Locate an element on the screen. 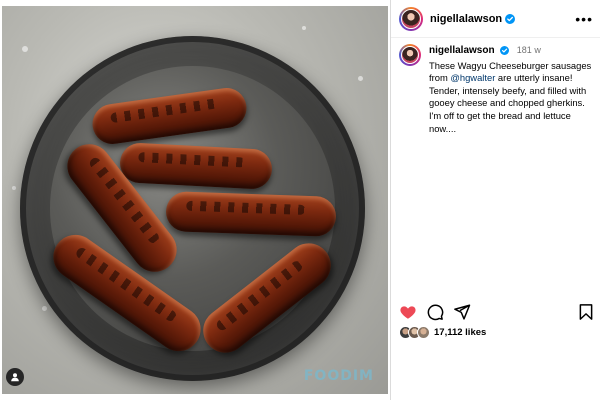 Image resolution: width=600 pixels, height=400 pixels. post-timestamp: 181 w is located at coordinates (529, 50).